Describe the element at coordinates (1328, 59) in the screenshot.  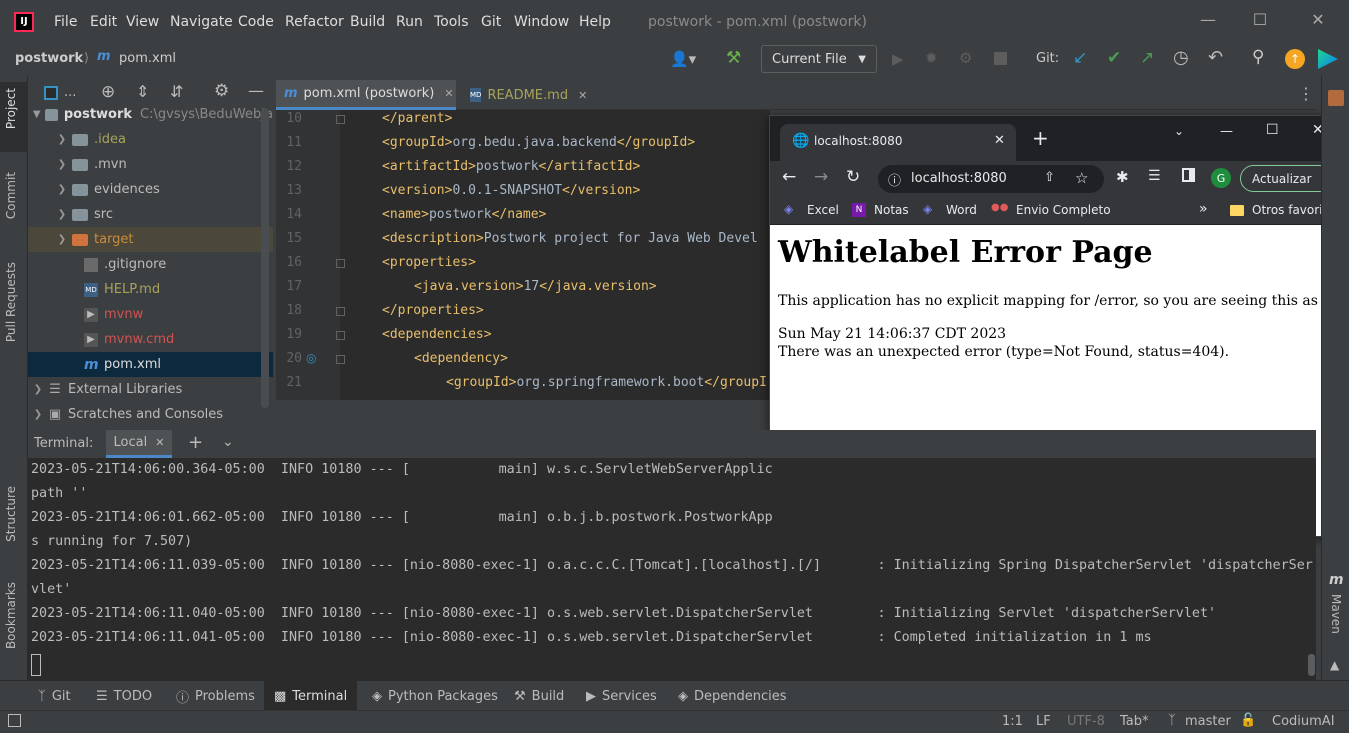
I see `toolbox-logo-icon` at that location.